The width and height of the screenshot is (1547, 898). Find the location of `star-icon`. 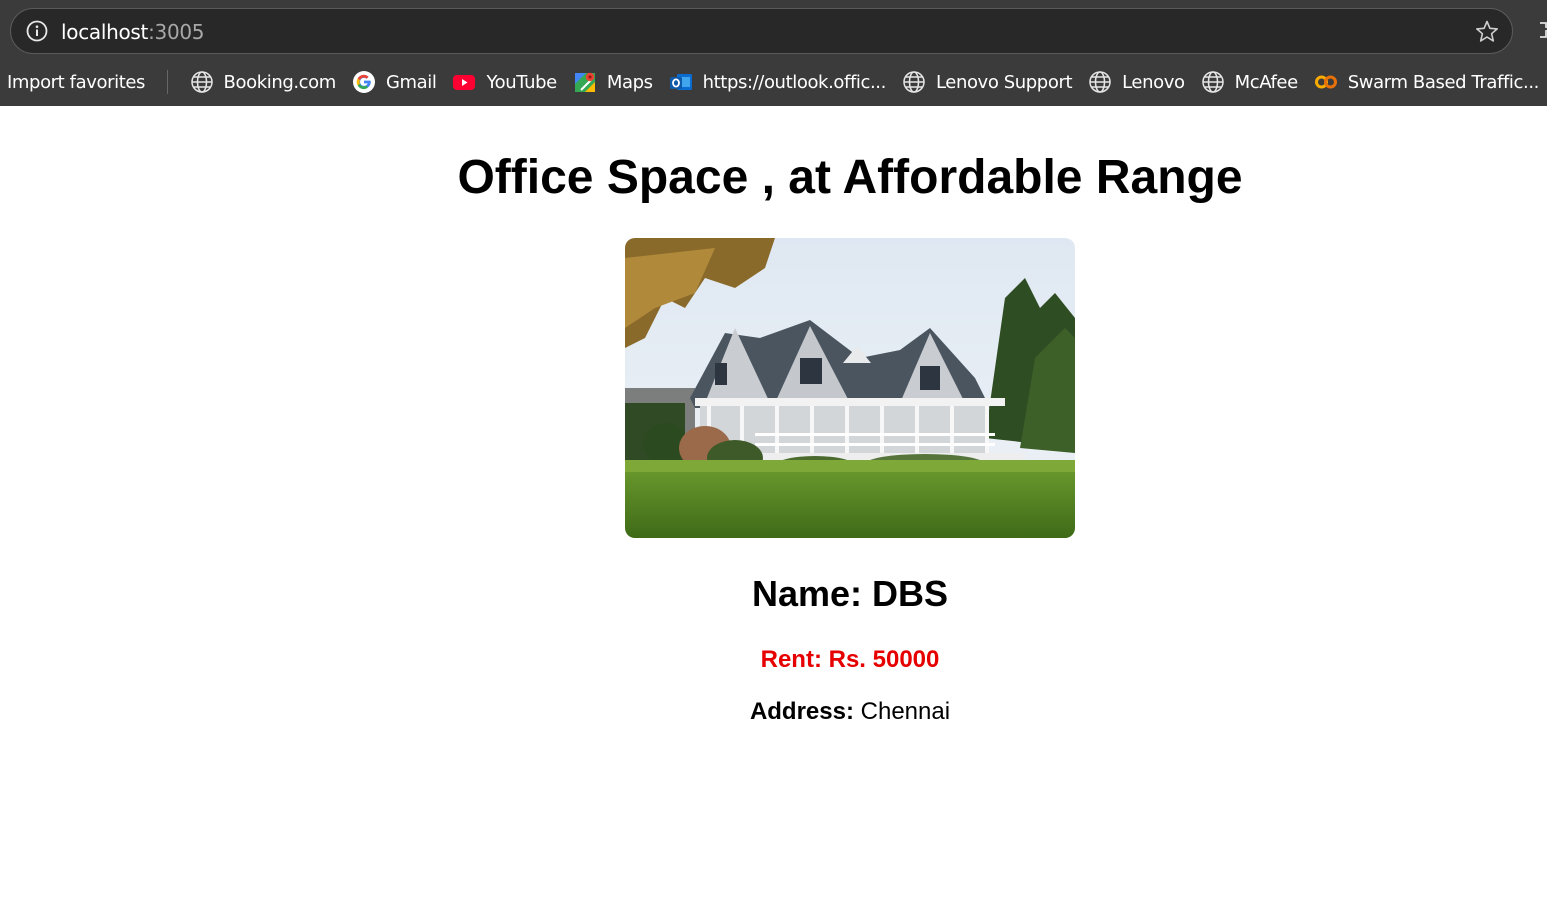

star-icon is located at coordinates (1487, 32).